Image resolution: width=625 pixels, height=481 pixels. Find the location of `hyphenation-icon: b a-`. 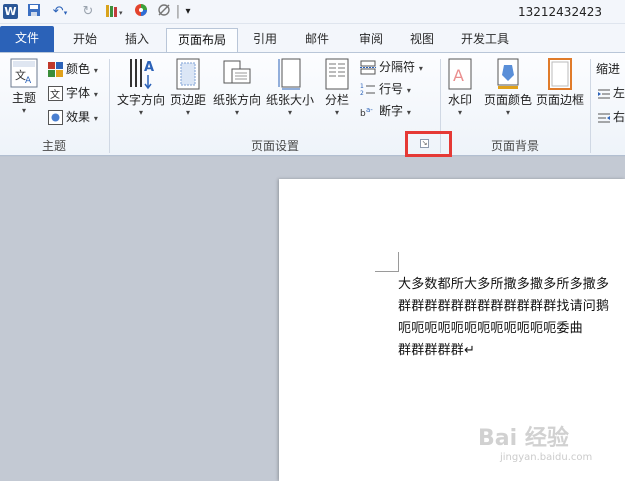

hyphenation-icon: b a- is located at coordinates (366, 112).